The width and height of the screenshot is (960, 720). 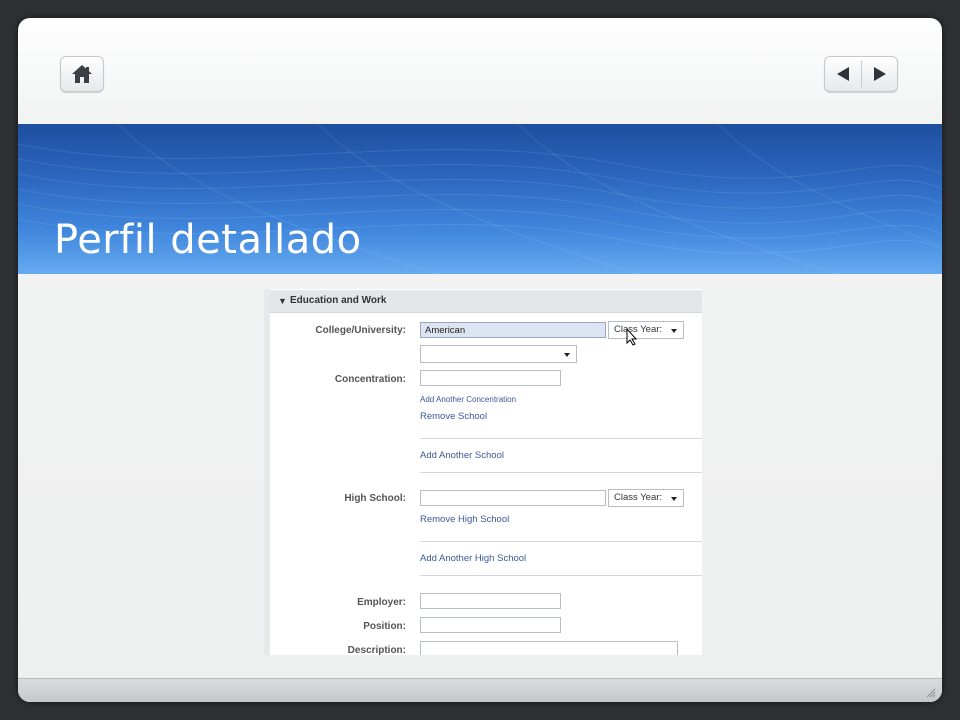 What do you see at coordinates (282, 301) in the screenshot?
I see `collapse-triangle-icon: ▼` at bounding box center [282, 301].